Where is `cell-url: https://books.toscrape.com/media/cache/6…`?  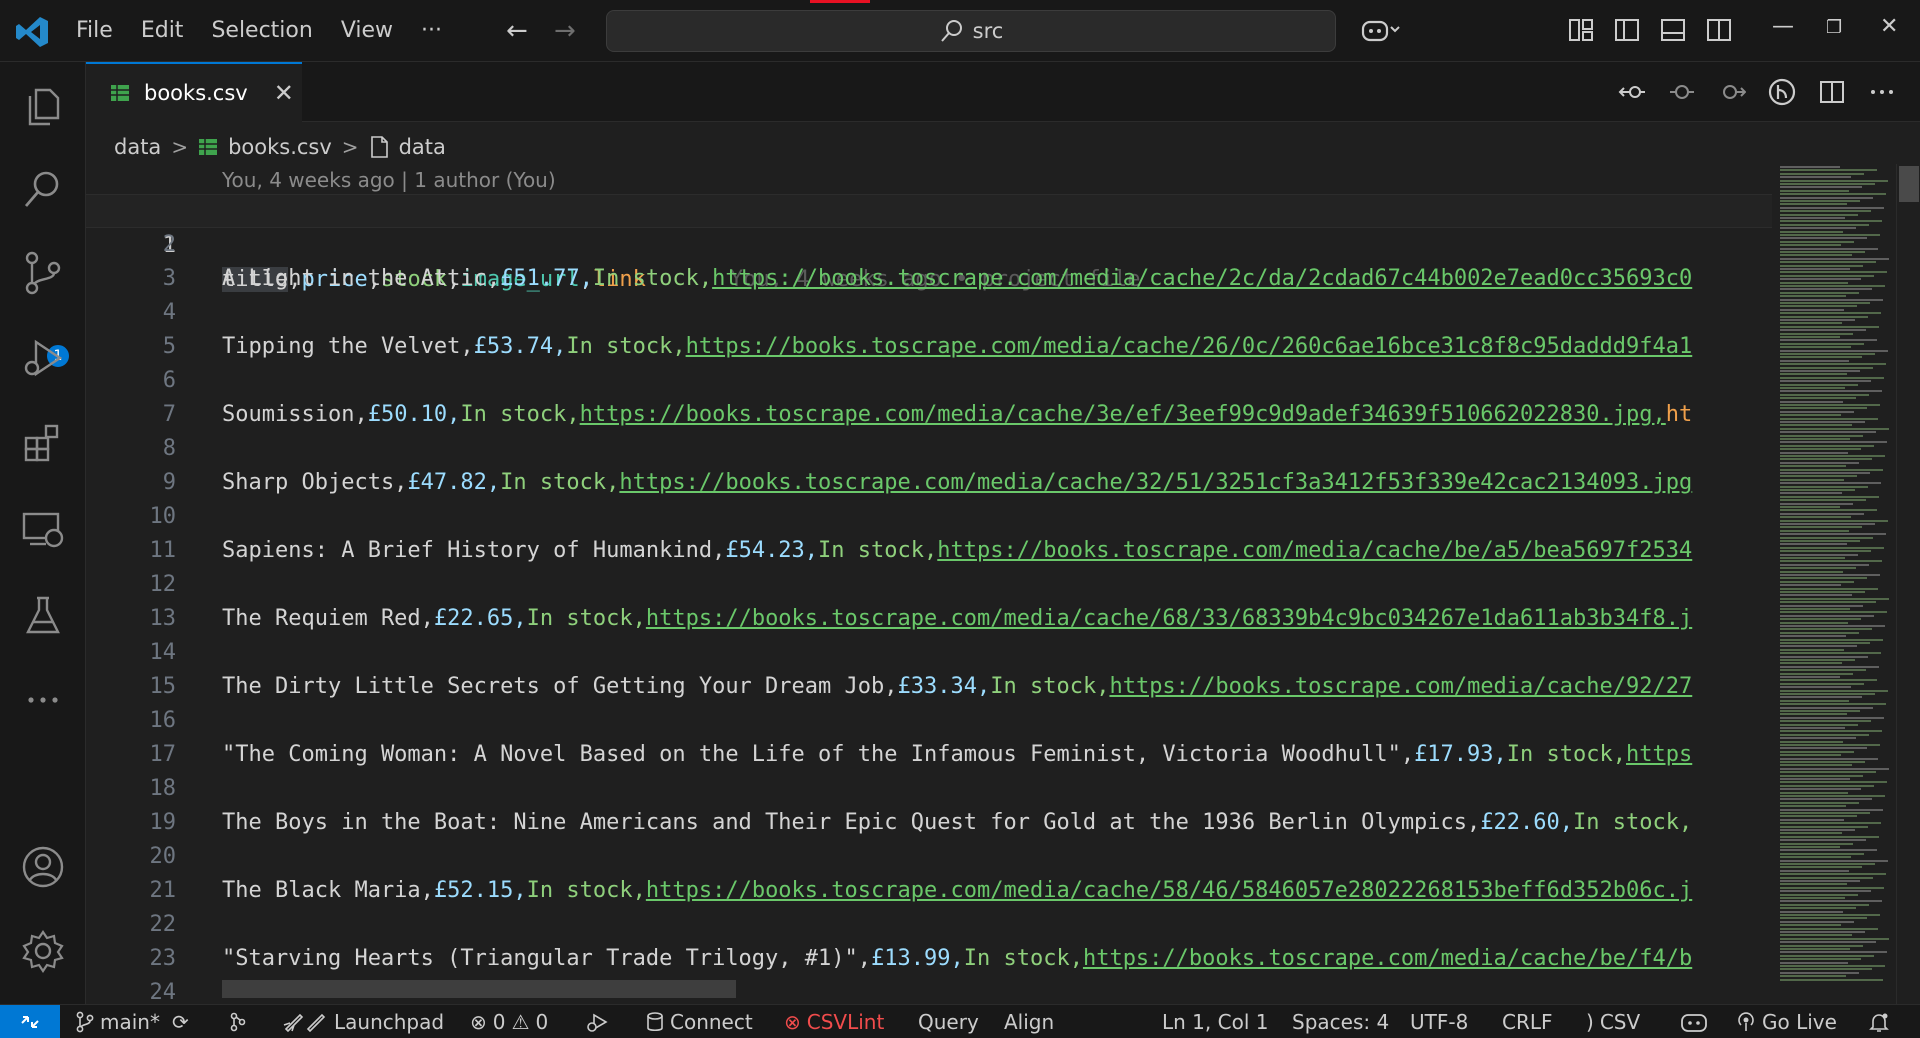
cell-url: https://books.toscrape.com/media/cache/6… is located at coordinates (1169, 618).